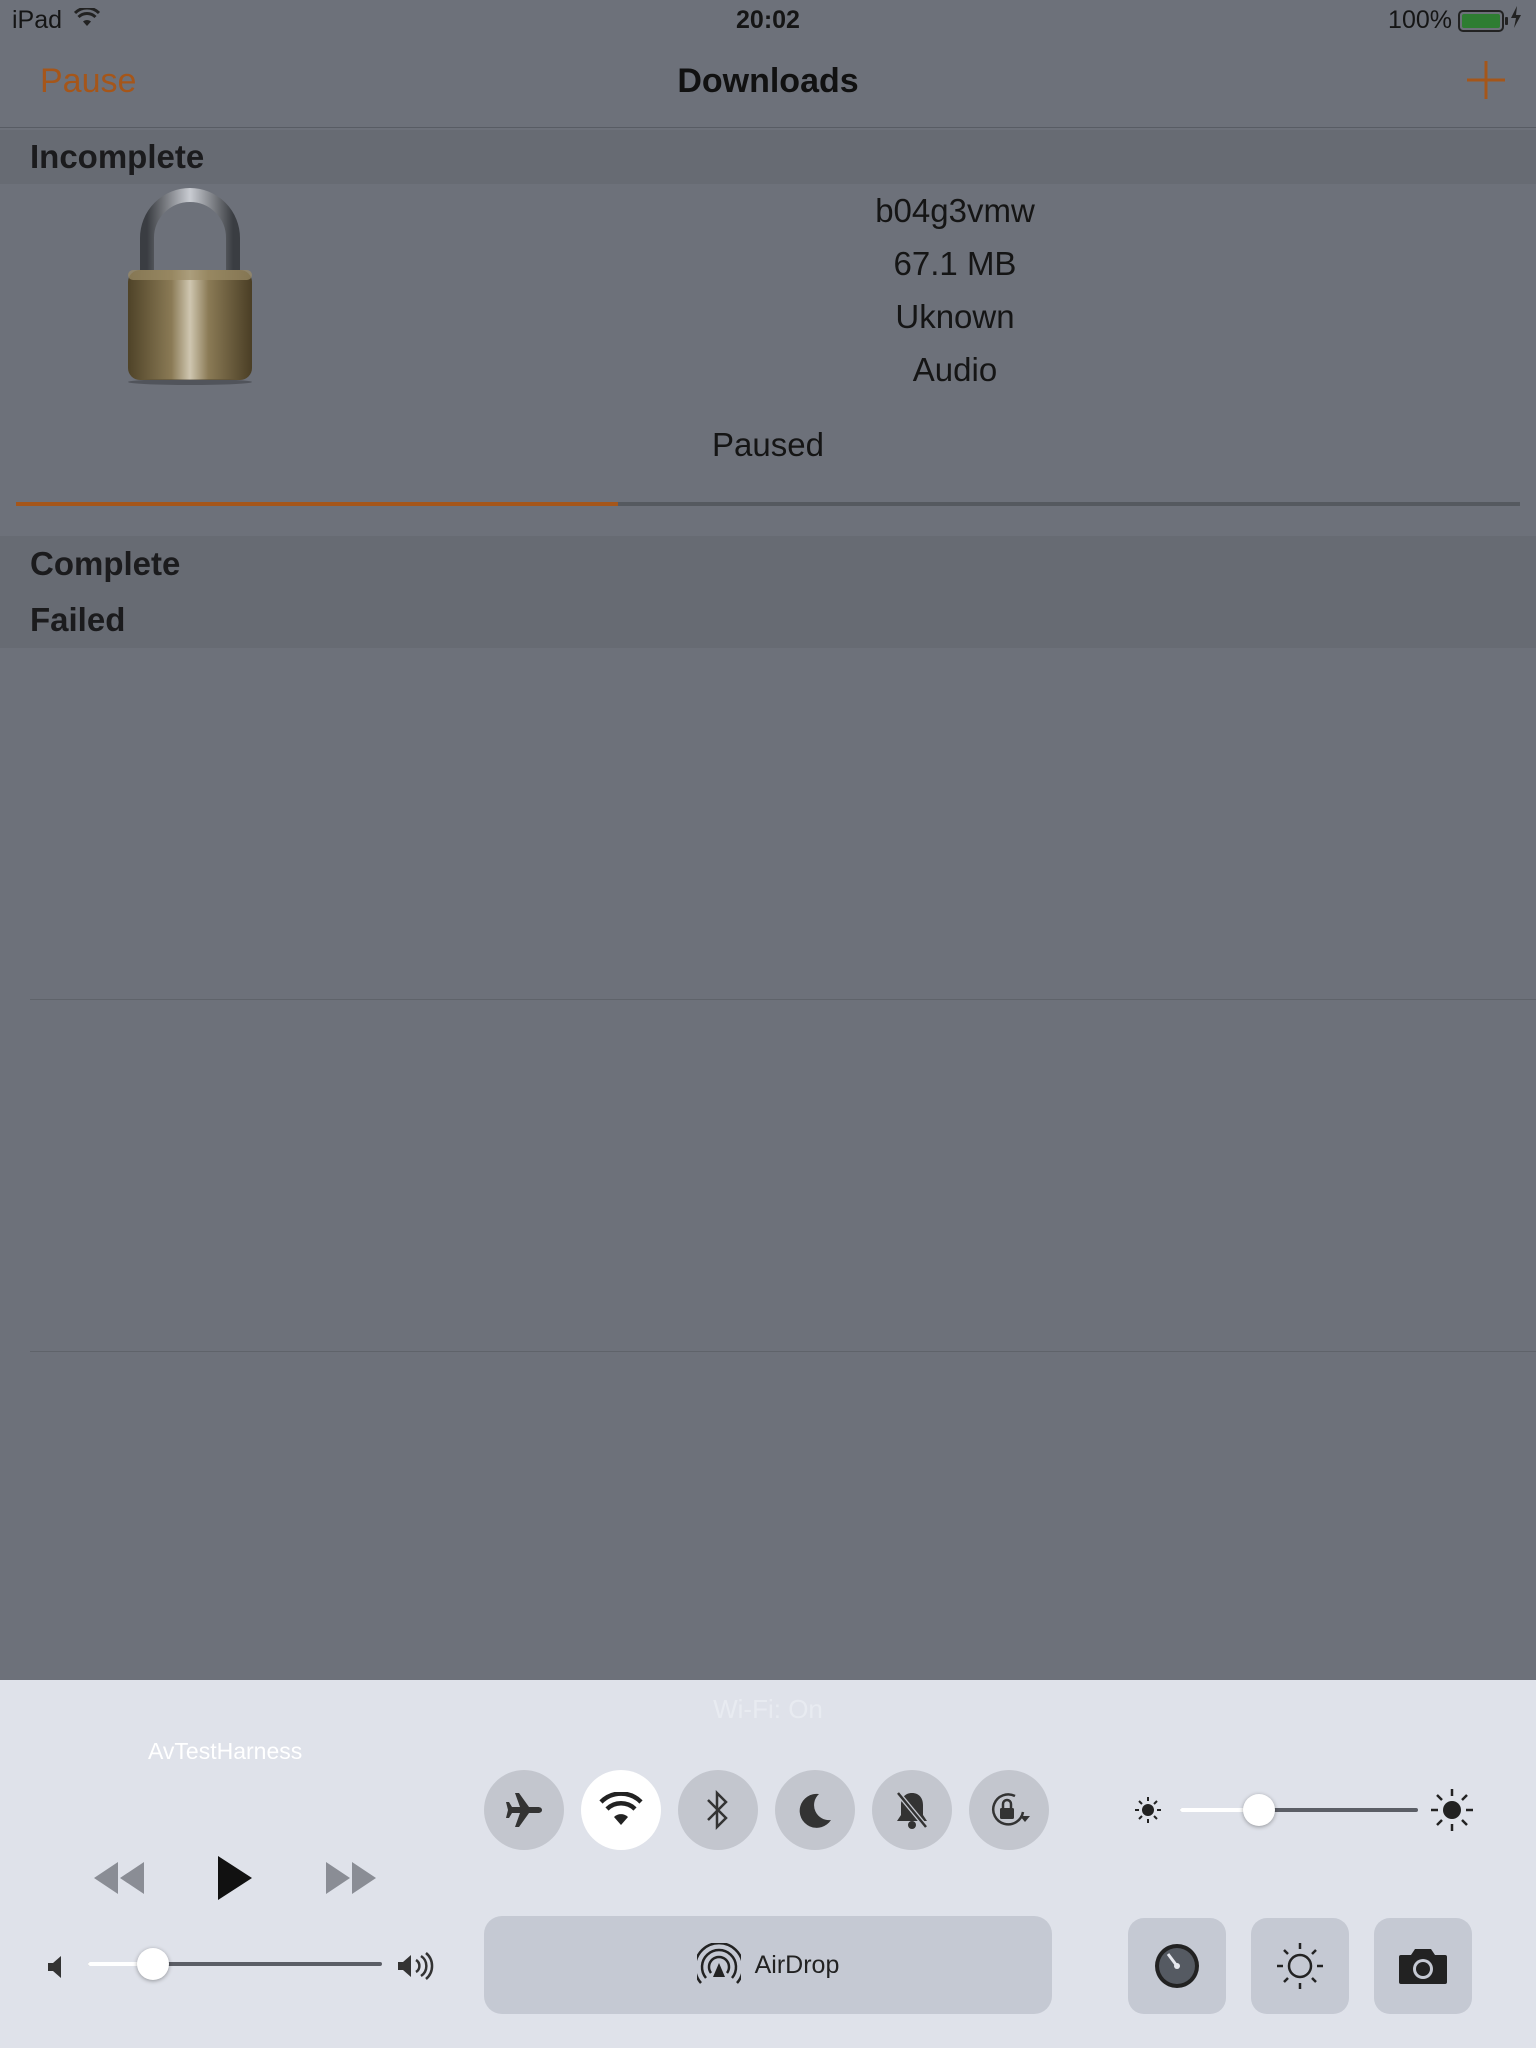 Image resolution: width=1536 pixels, height=2048 pixels. I want to click on night-shift-icon, so click(1300, 1966).